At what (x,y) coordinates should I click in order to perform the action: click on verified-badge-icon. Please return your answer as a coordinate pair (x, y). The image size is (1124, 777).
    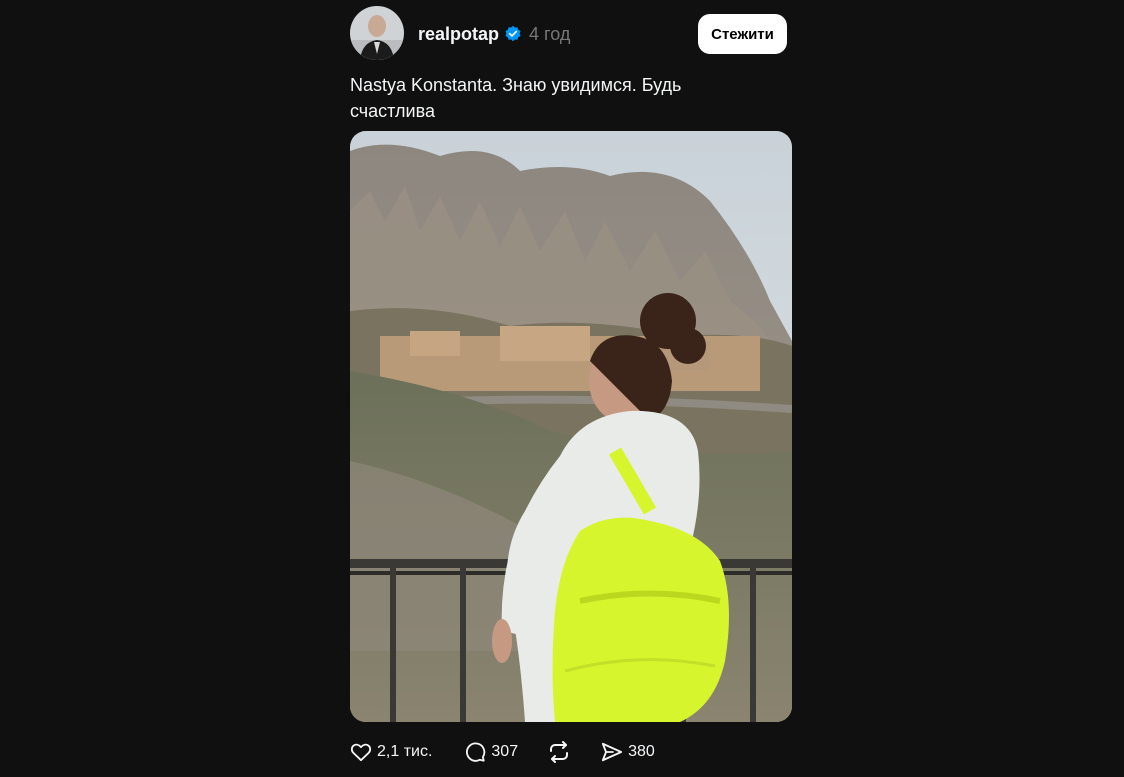
    Looking at the image, I should click on (513, 34).